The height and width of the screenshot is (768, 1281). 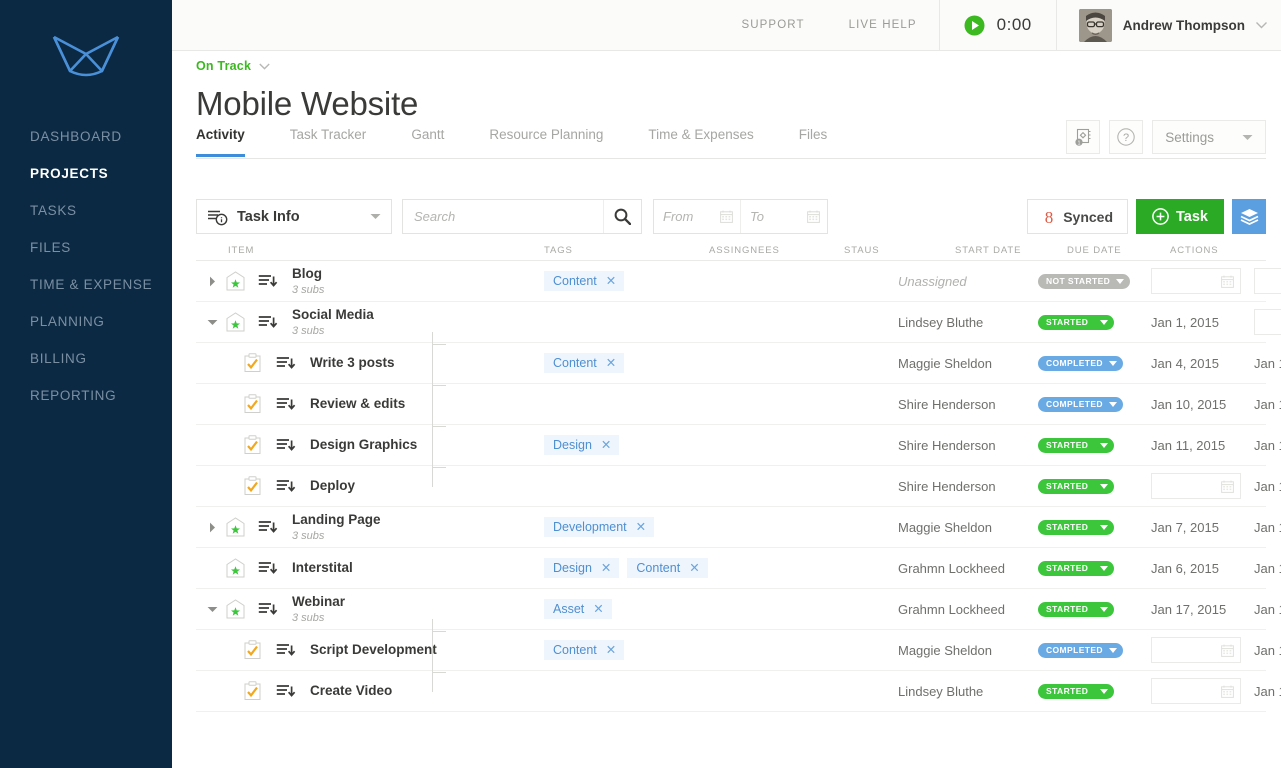 I want to click on row-name-cell: Blog 3 subs, so click(x=308, y=281).